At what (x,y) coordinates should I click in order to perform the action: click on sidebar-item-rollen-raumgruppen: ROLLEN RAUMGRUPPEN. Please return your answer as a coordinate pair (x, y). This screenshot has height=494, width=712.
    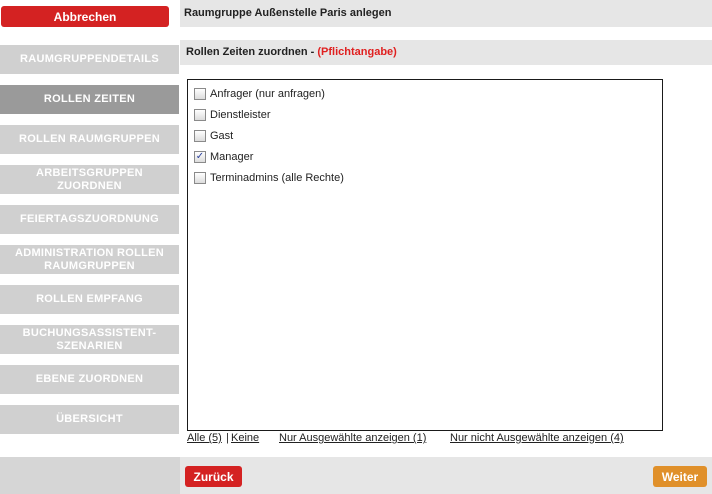
    Looking at the image, I should click on (89, 139).